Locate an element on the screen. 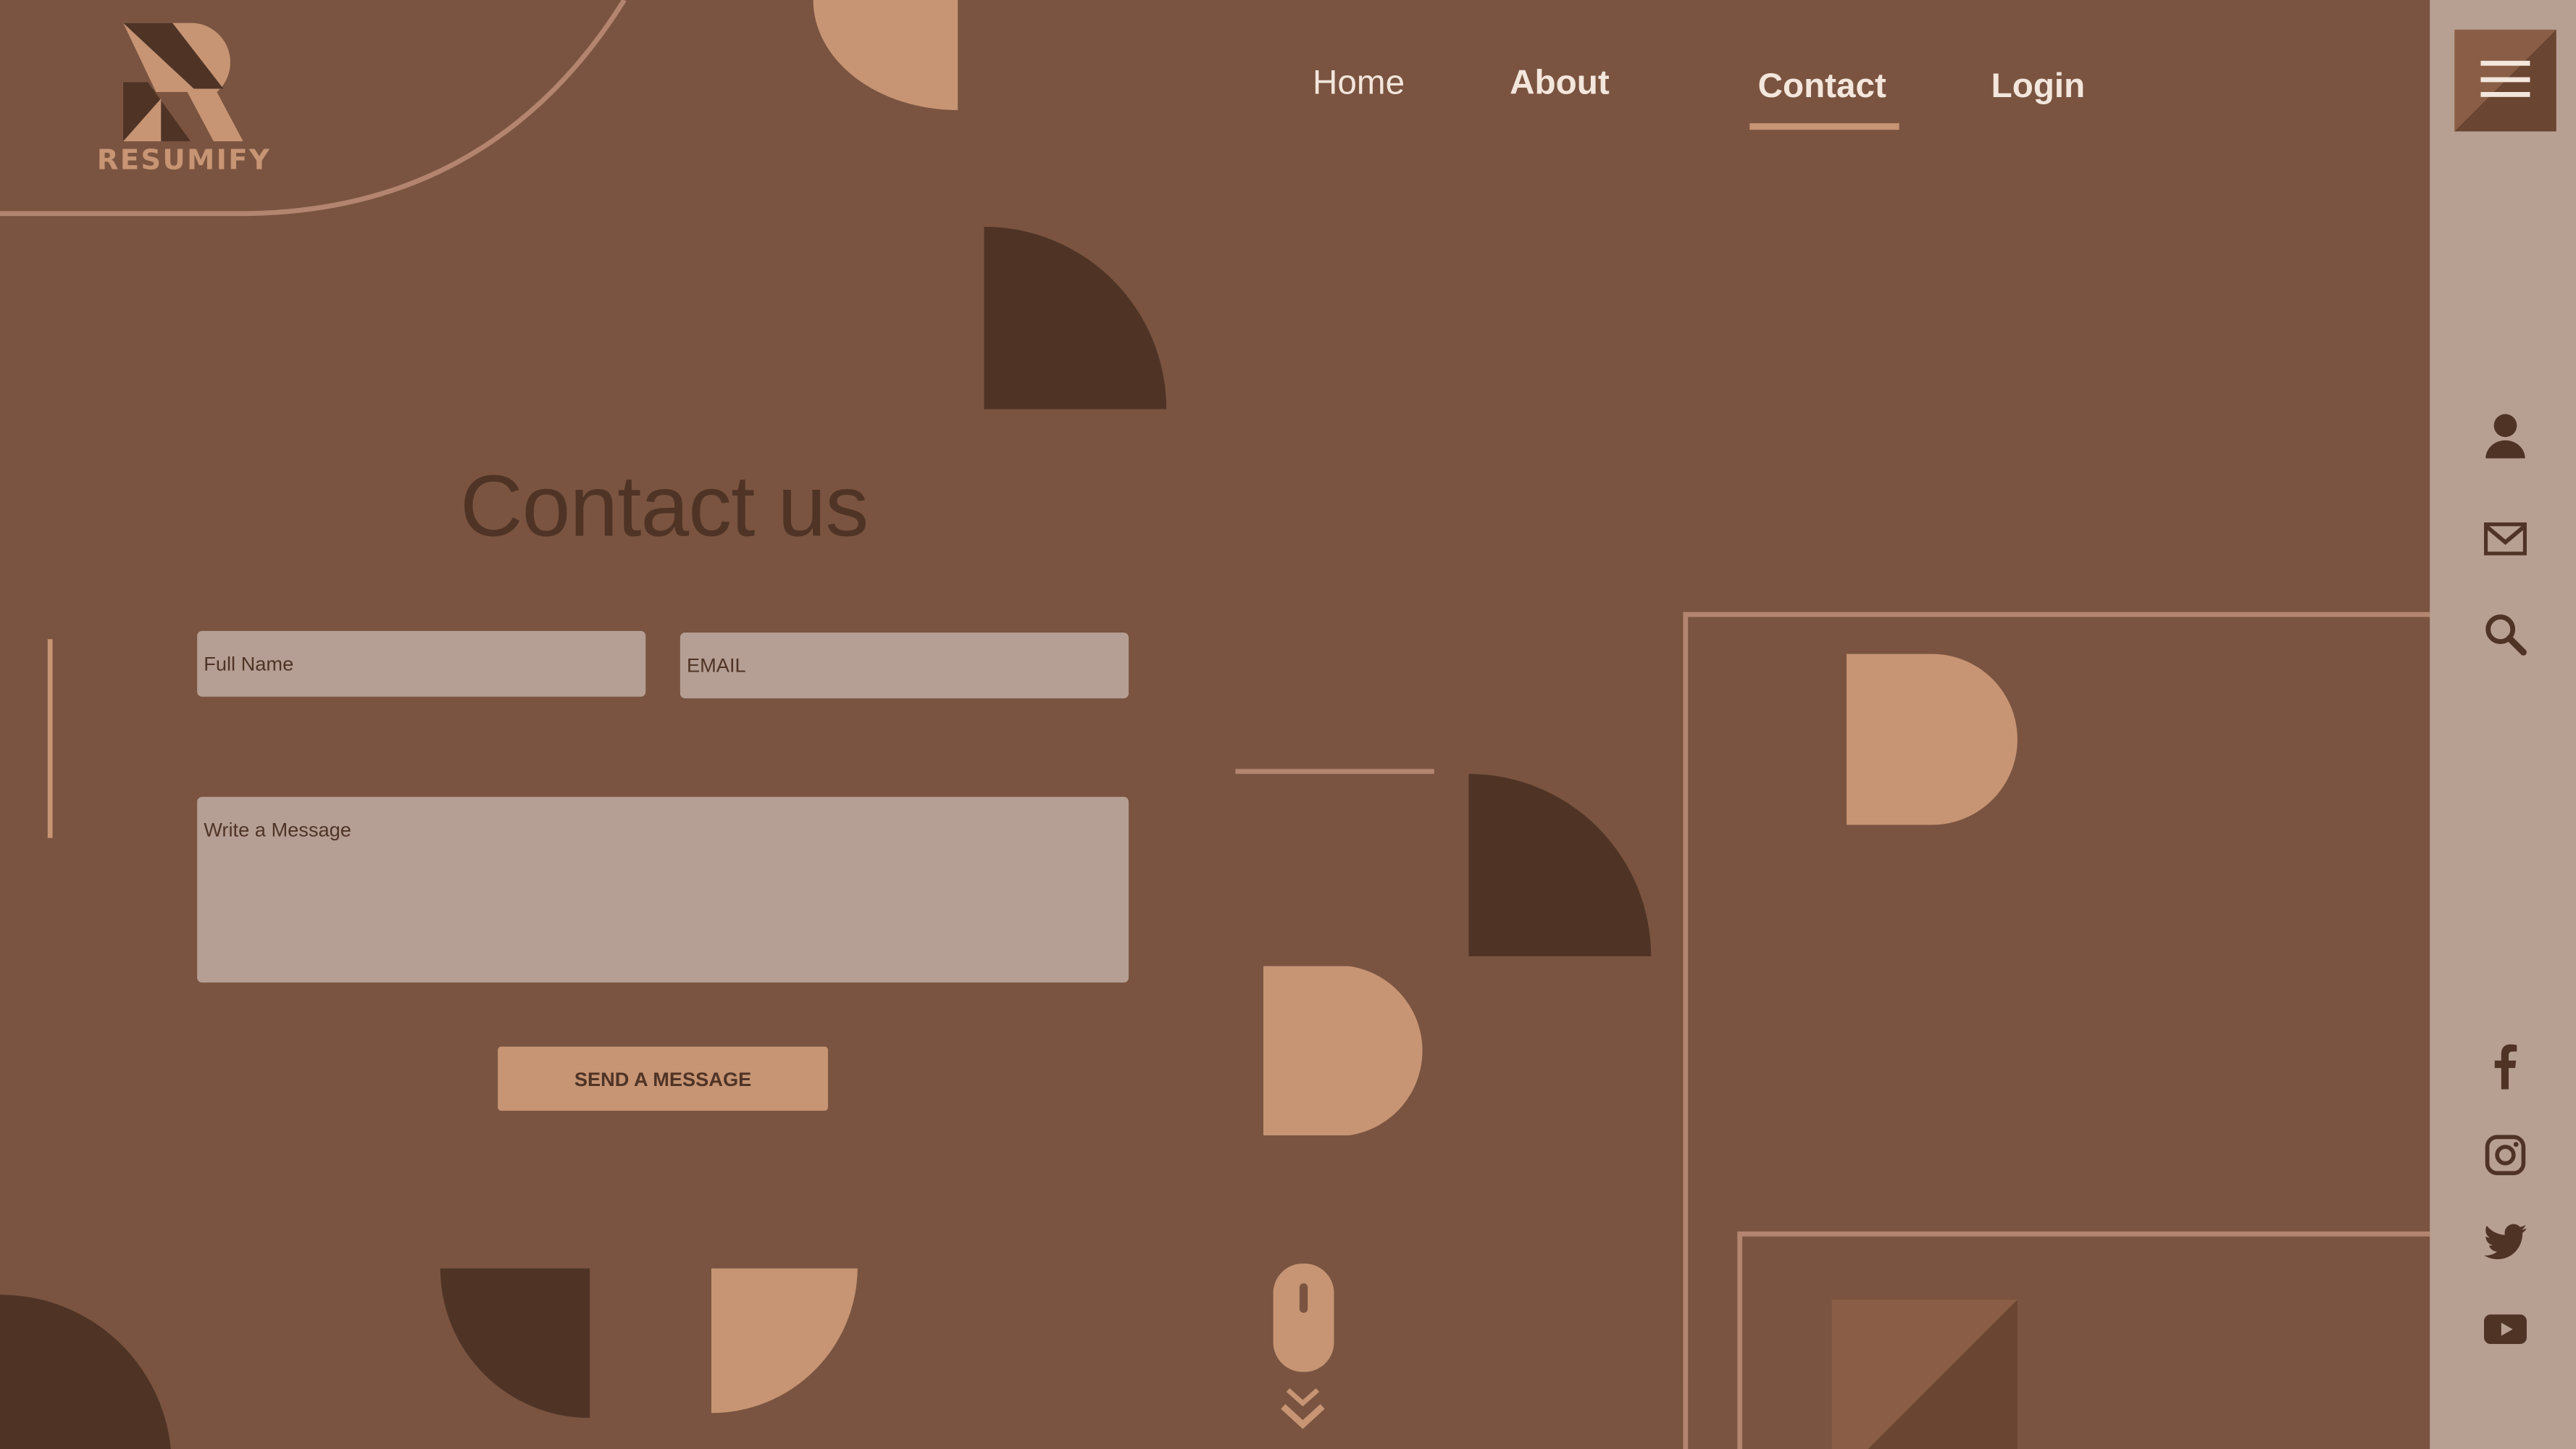  nav-about-link: About is located at coordinates (1560, 83).